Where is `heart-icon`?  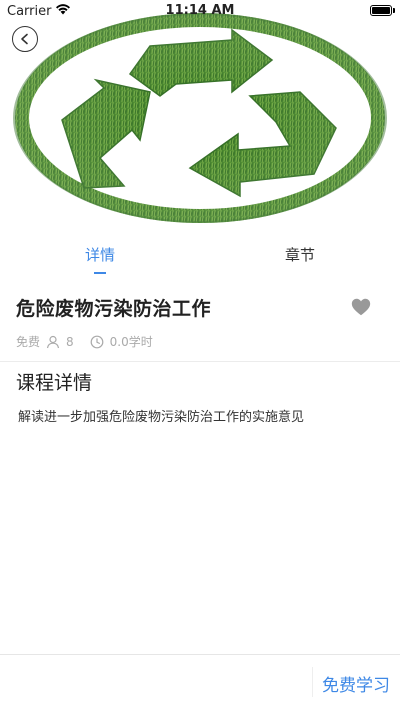
heart-icon is located at coordinates (361, 307).